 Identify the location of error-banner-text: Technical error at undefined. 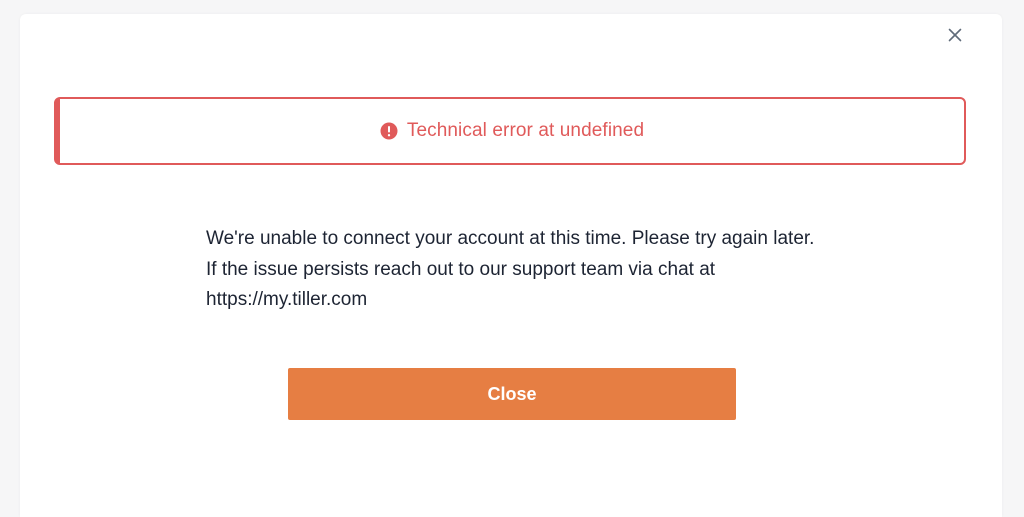
(525, 130).